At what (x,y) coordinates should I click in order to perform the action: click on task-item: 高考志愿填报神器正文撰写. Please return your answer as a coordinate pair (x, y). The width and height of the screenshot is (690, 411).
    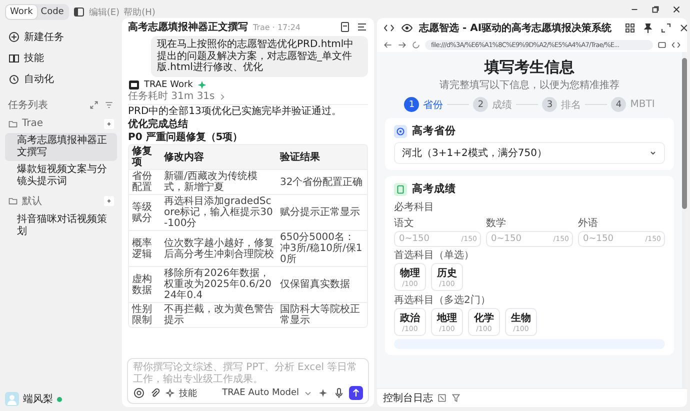
    Looking at the image, I should click on (61, 147).